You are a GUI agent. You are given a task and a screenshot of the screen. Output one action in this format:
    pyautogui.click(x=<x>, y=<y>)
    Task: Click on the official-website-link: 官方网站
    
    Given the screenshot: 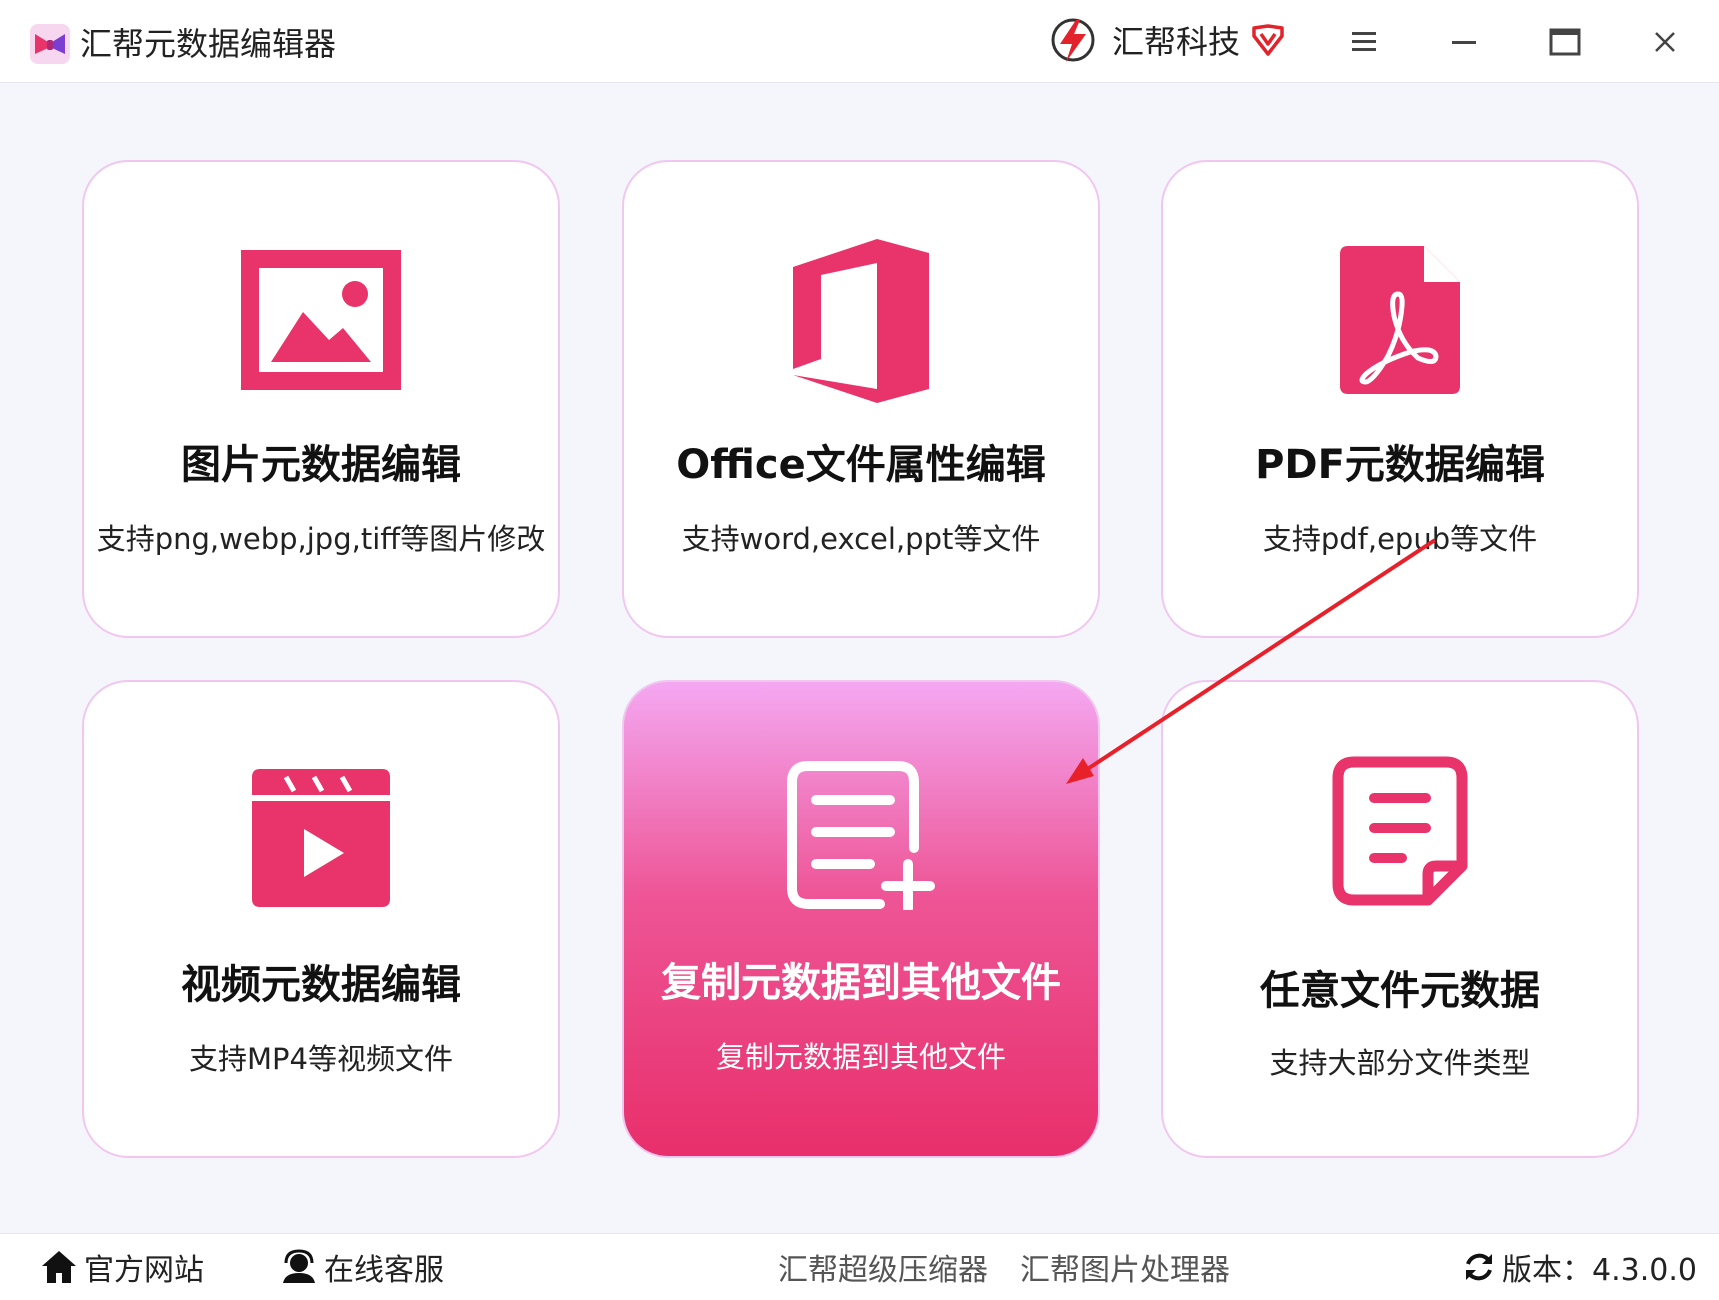 What is the action you would take?
    pyautogui.click(x=122, y=1267)
    